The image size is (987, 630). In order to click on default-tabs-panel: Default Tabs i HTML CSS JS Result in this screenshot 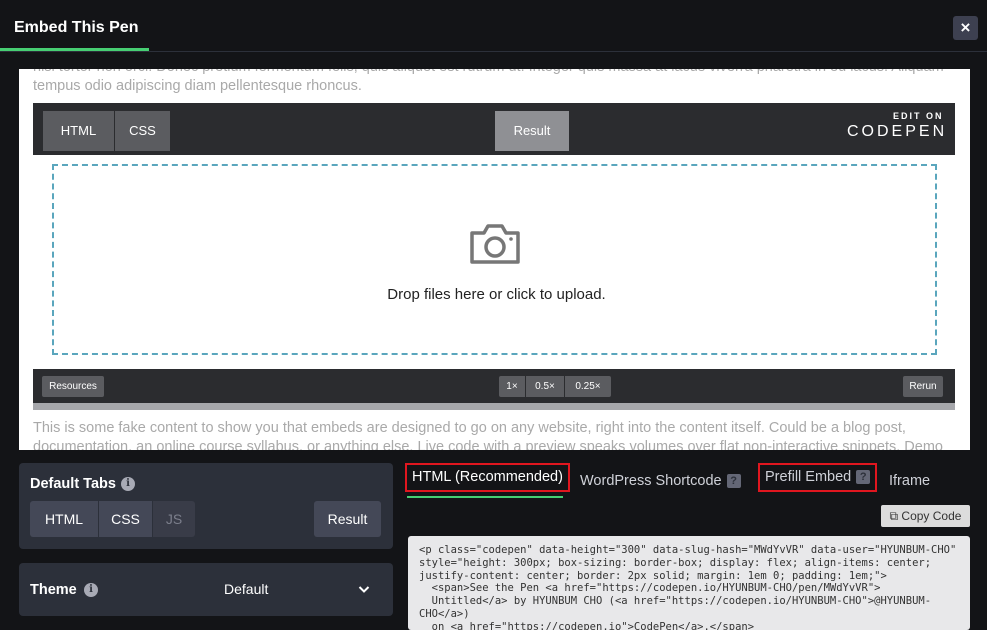, I will do `click(206, 506)`.